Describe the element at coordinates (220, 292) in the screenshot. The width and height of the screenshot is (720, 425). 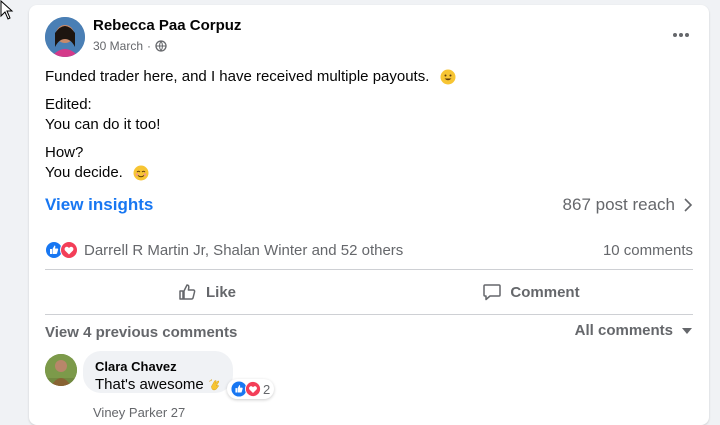
I see `like-label: Like` at that location.